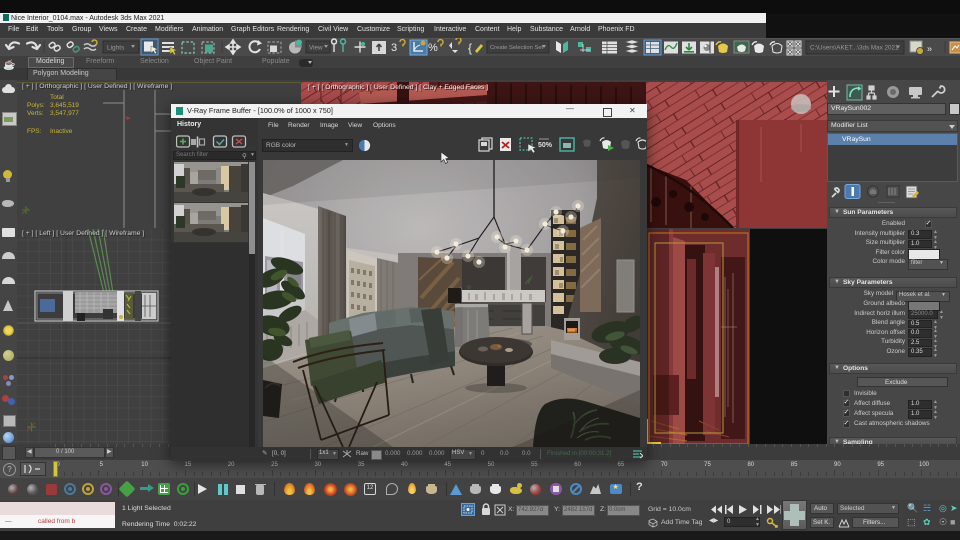 This screenshot has height=540, width=960. What do you see at coordinates (517, 48) in the screenshot?
I see `svg-text: Create Selection Set` at bounding box center [517, 48].